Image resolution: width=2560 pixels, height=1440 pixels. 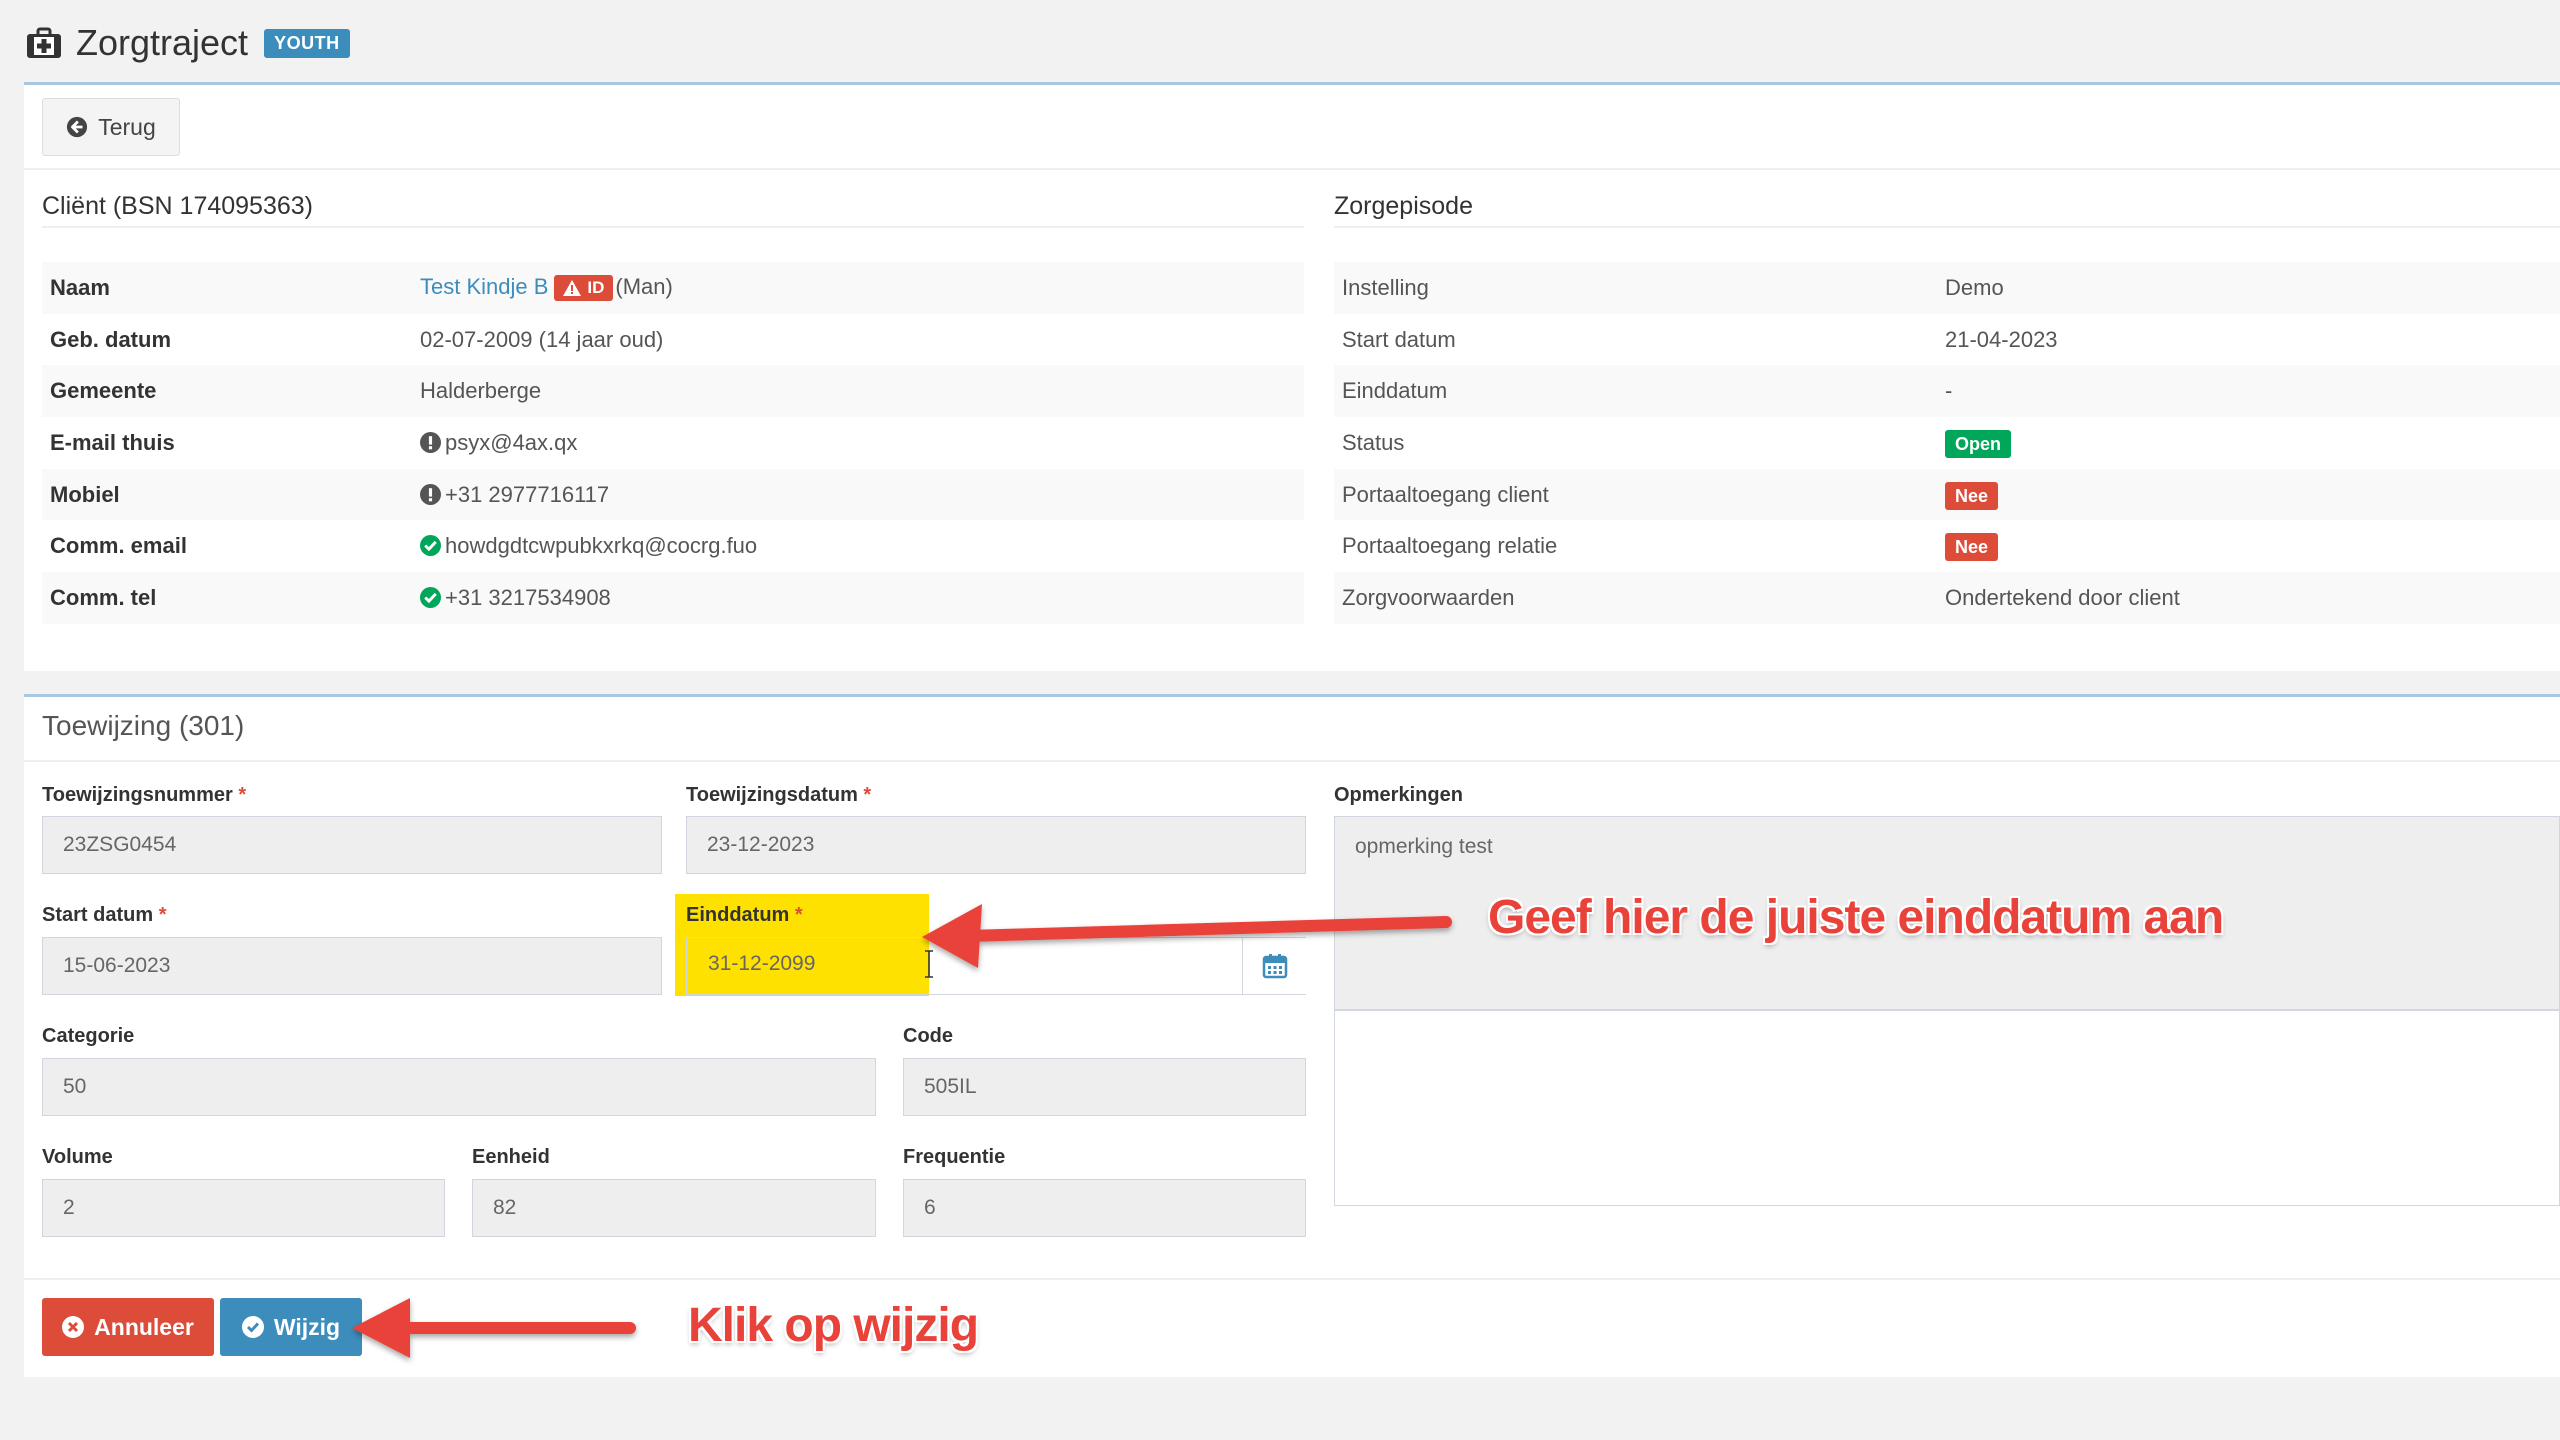 What do you see at coordinates (1856, 917) in the screenshot?
I see `einddatum-annotation: Geef hier de juiste einddatum aan` at bounding box center [1856, 917].